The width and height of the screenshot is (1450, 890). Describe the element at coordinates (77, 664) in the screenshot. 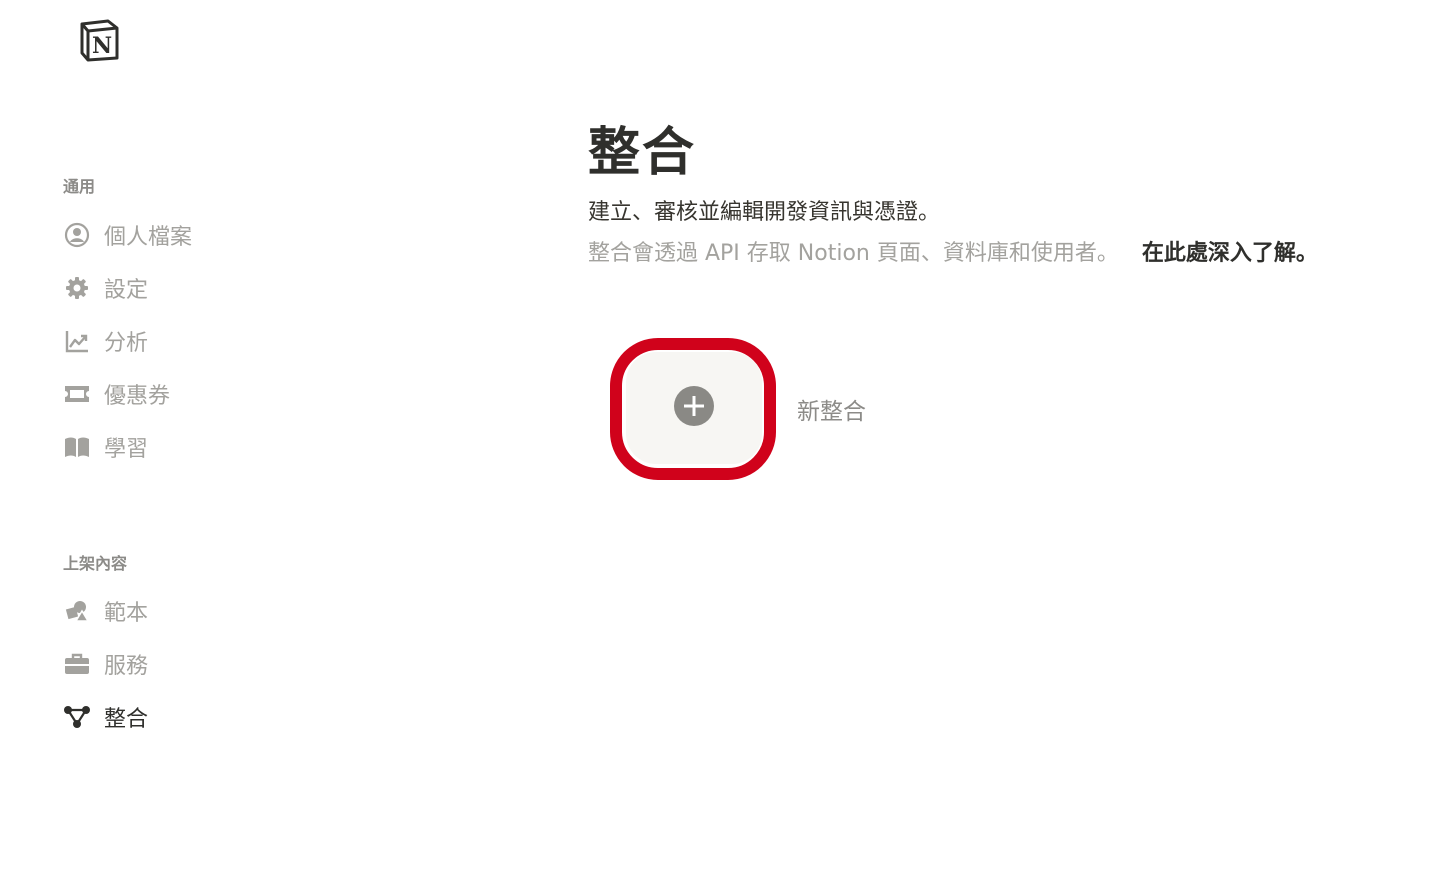

I see `briefcase-icon` at that location.